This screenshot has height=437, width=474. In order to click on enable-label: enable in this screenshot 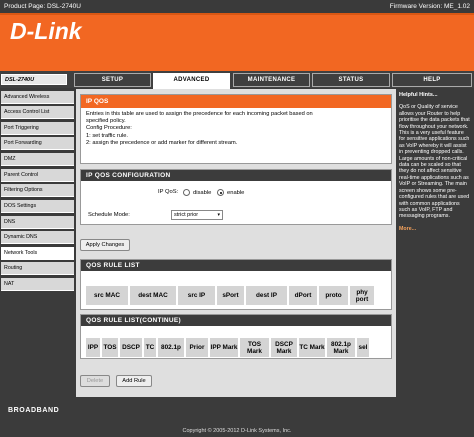, I will do `click(236, 193)`.